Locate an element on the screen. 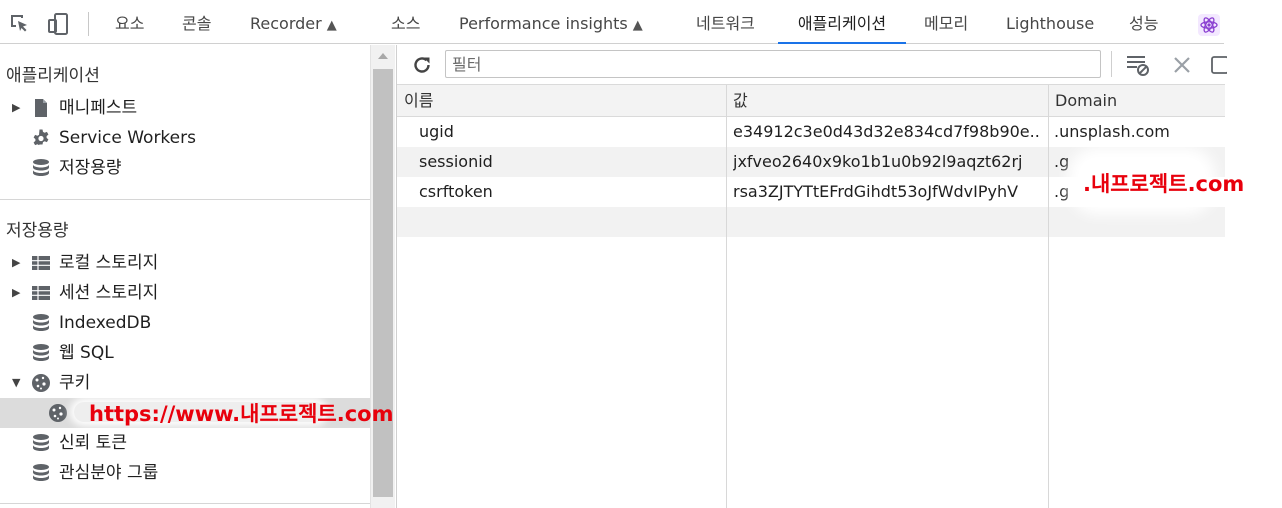 The image size is (1282, 508). cookie-name-cell: ugid is located at coordinates (436, 131).